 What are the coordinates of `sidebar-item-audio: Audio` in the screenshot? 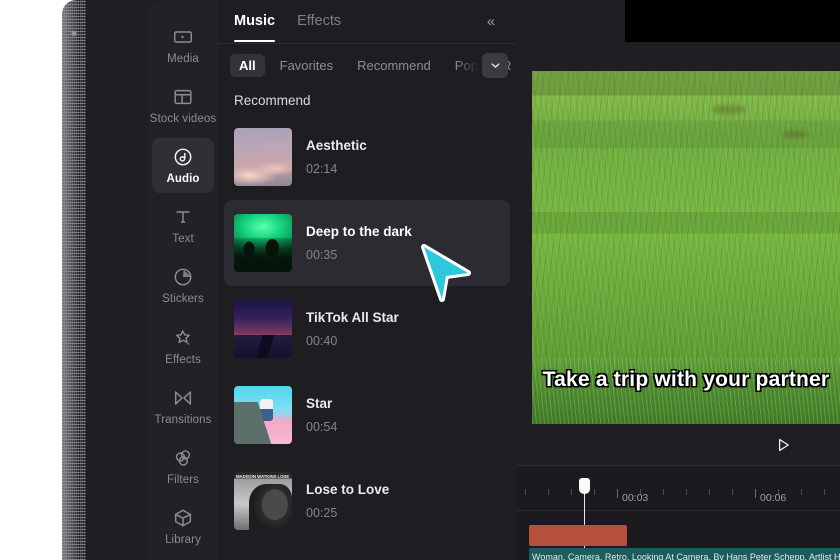 It's located at (183, 165).